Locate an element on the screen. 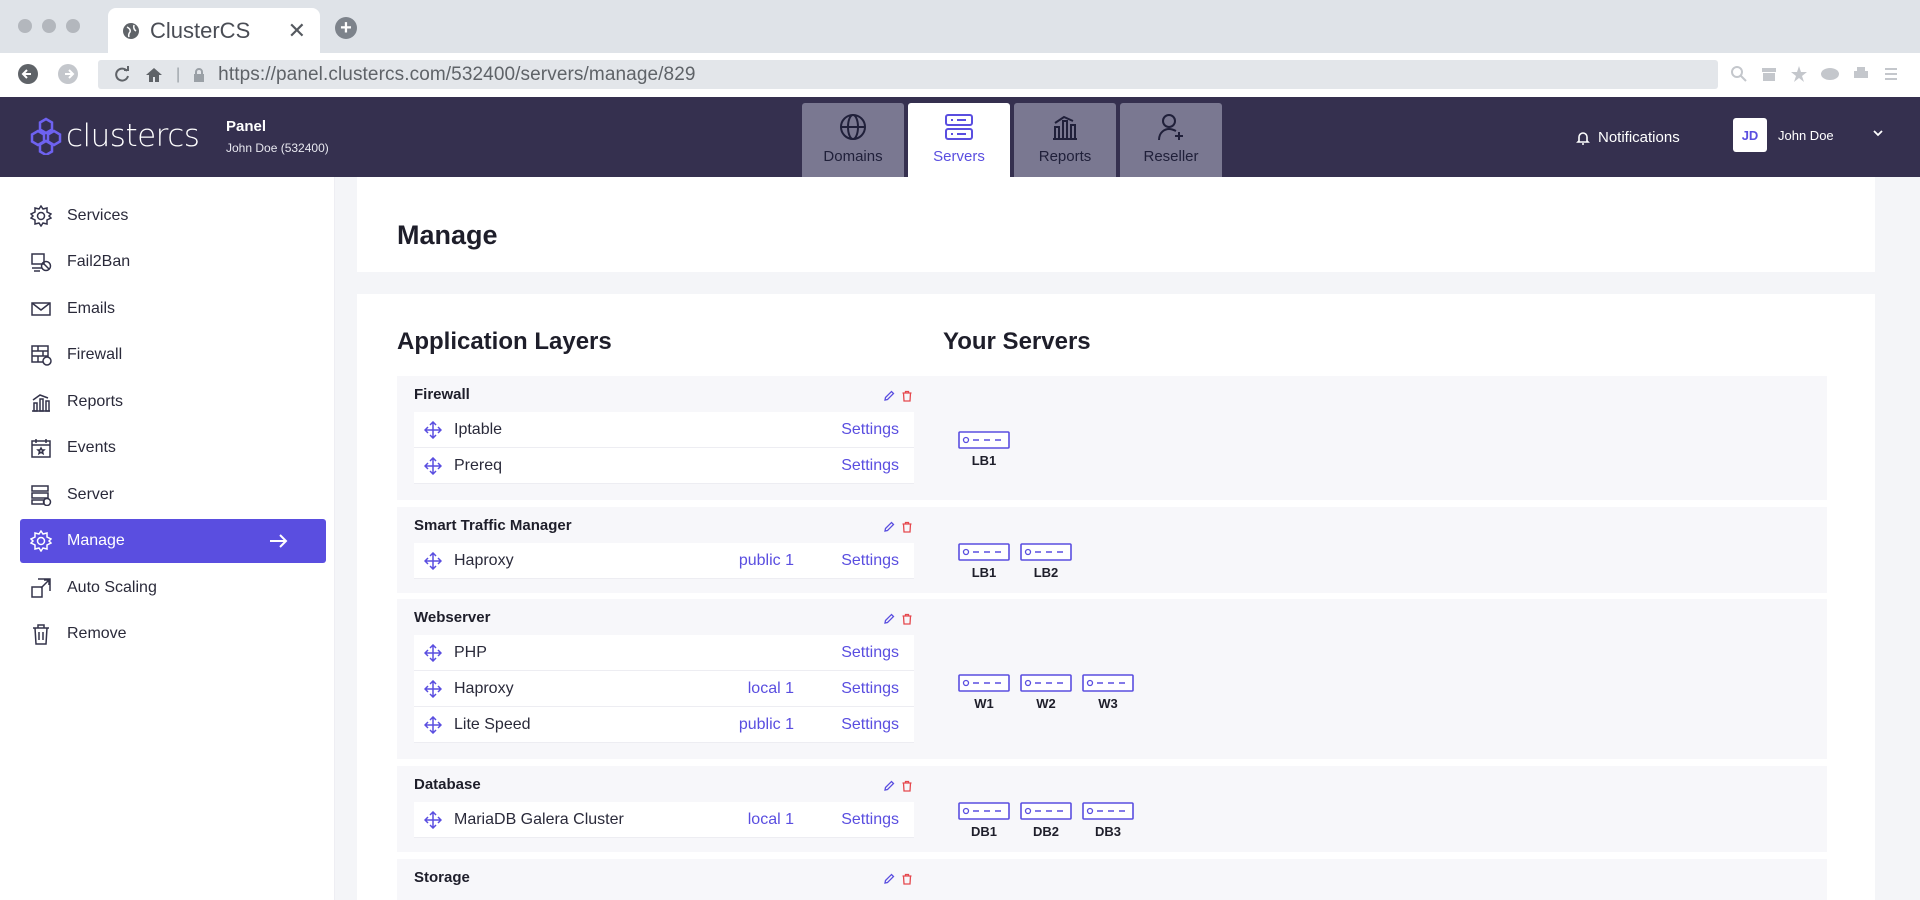  server-node: DB3 is located at coordinates (1108, 820).